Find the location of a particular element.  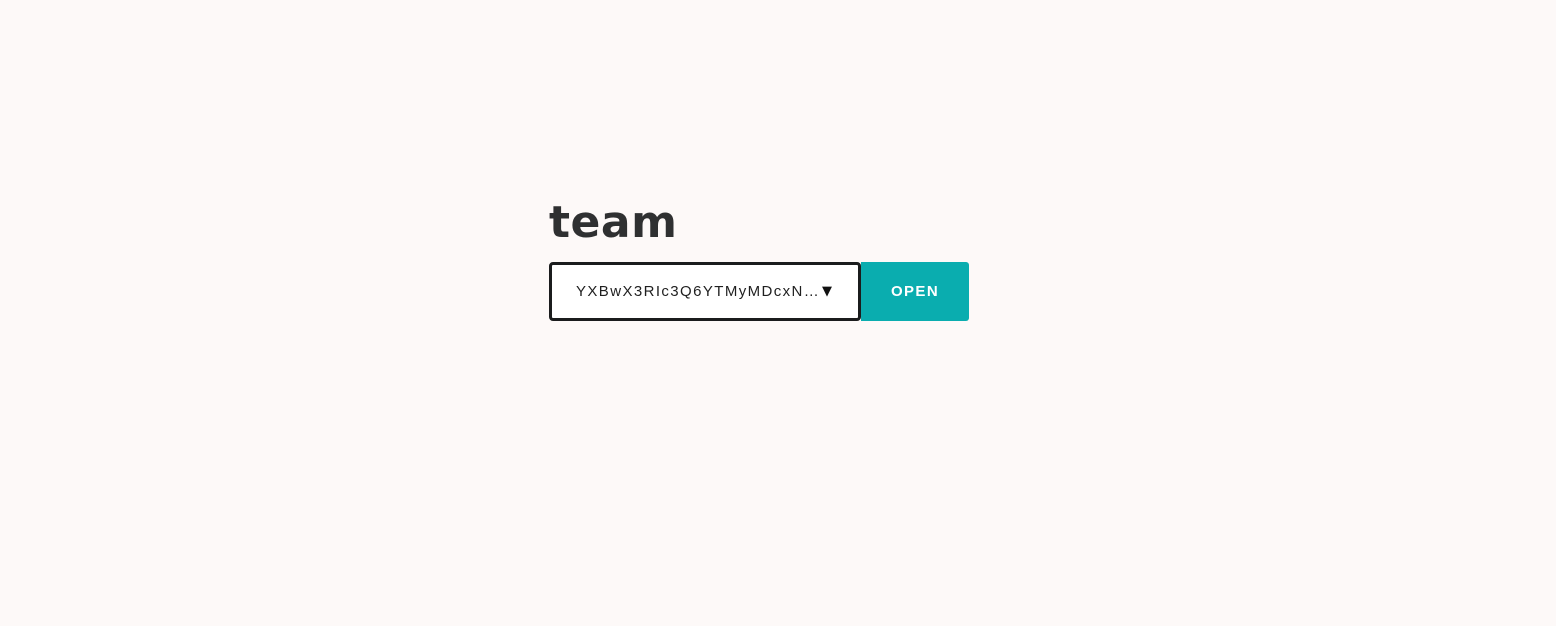

team-select-value: YXBwX3RIc3Q6YTMyMDcxNTY is located at coordinates (698, 291).